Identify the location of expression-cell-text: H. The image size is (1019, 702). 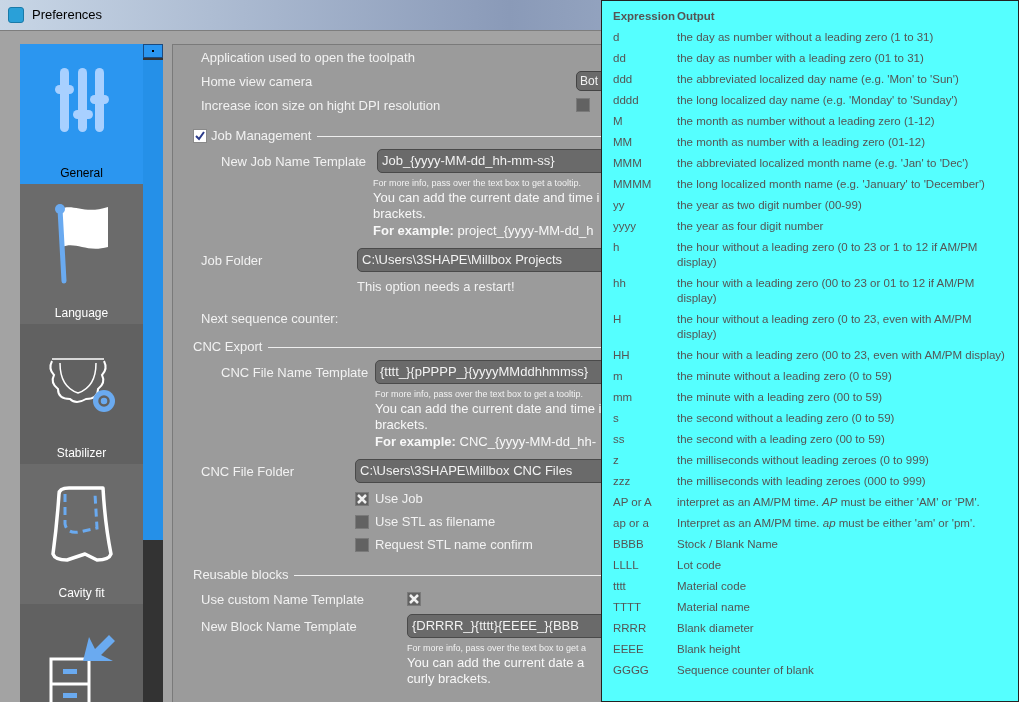
(618, 319).